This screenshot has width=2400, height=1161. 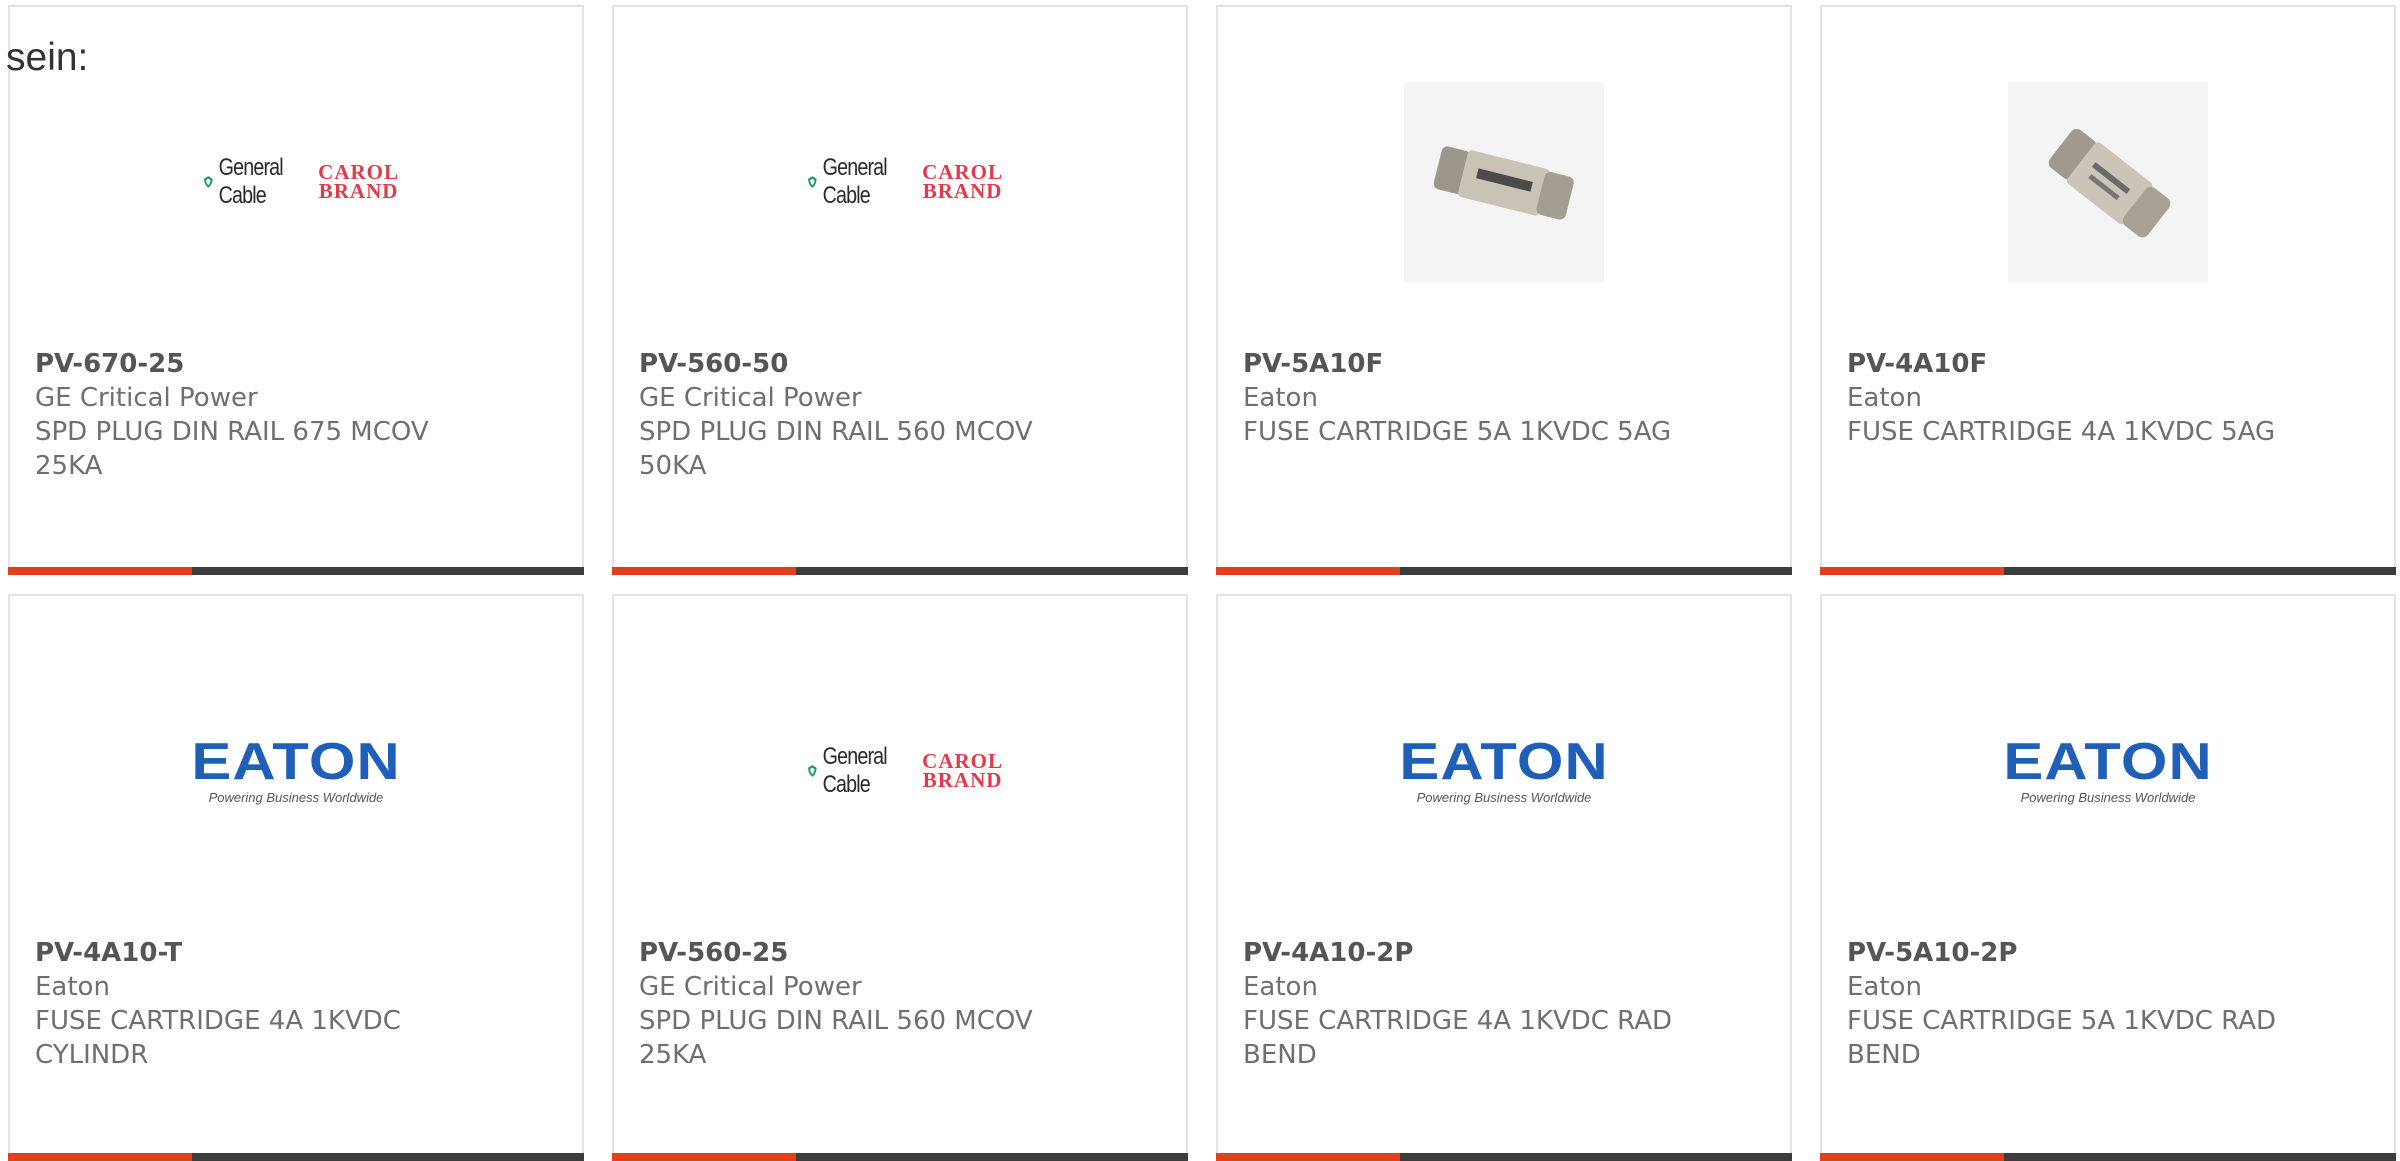 I want to click on part-number: PV-560-50, so click(x=836, y=364).